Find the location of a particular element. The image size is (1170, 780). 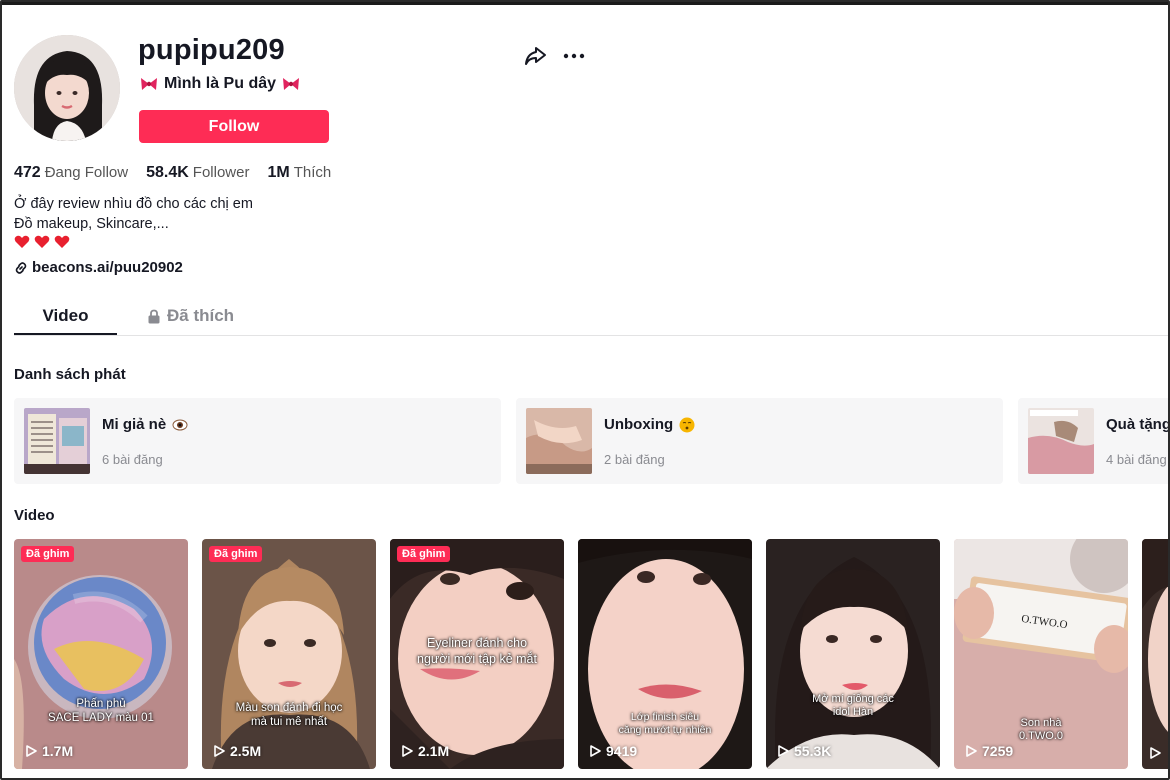

video-card: Đã ghim Phấn phủ SACE LADY màu 01 1.7M is located at coordinates (101, 654).